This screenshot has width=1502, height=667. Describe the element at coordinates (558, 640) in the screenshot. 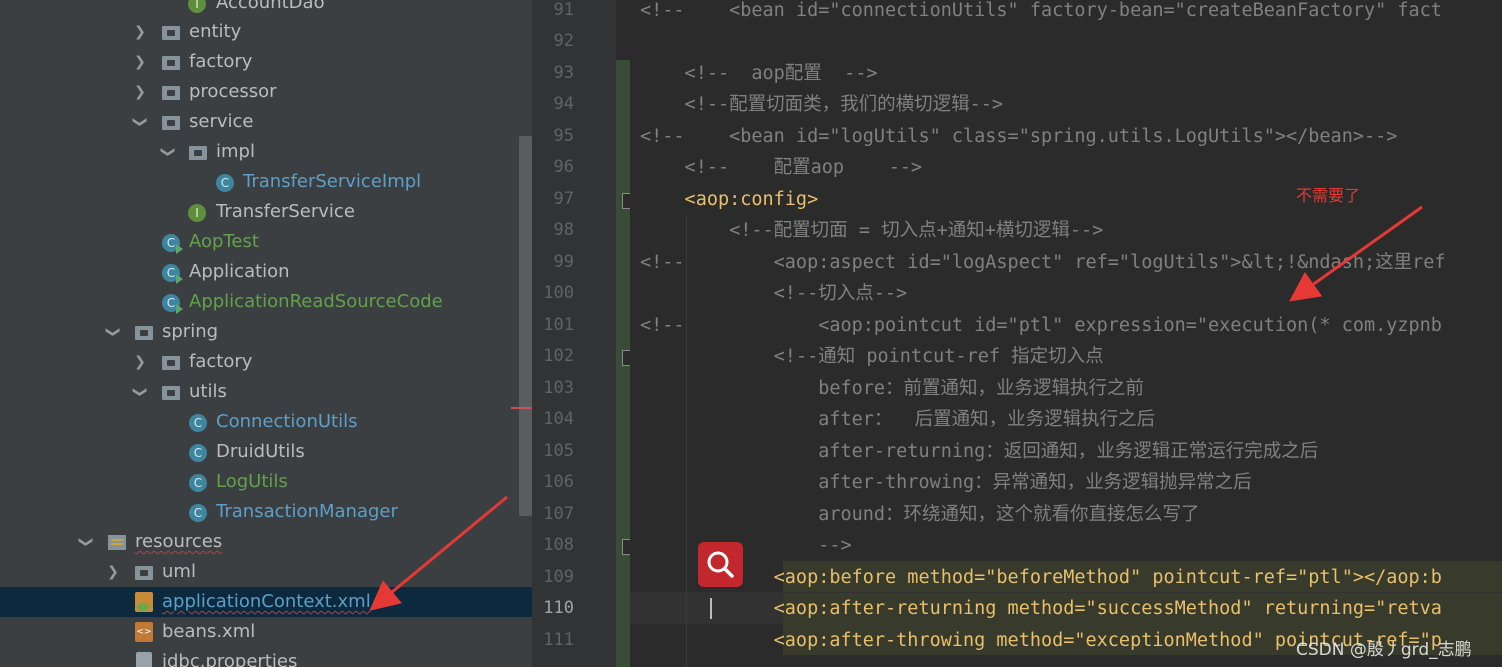

I see `line-number: 111` at that location.